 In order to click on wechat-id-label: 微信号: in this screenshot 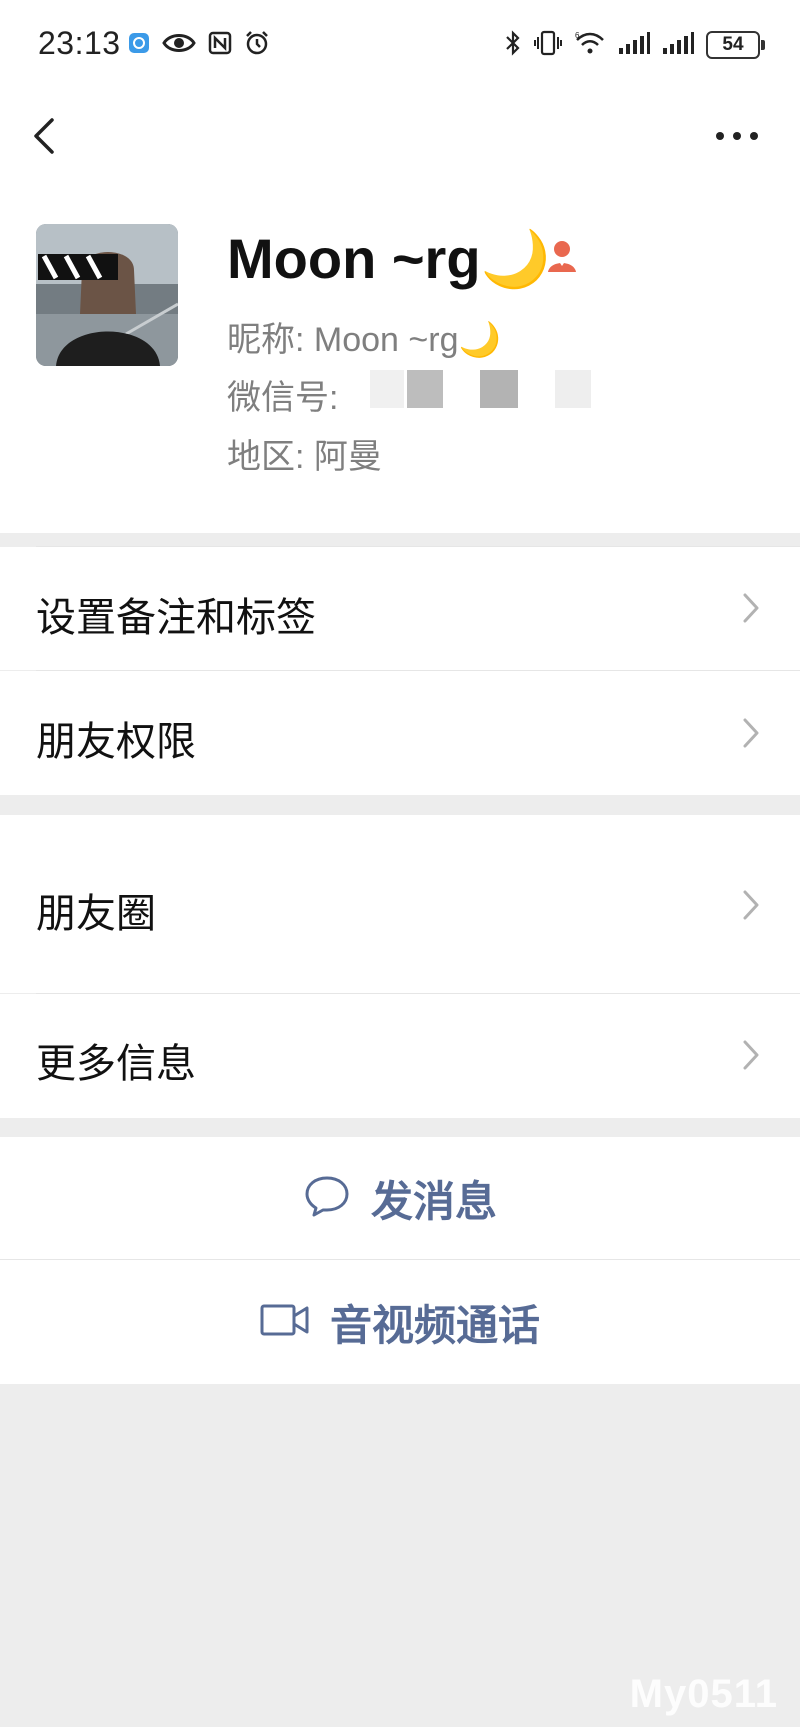, I will do `click(283, 398)`.